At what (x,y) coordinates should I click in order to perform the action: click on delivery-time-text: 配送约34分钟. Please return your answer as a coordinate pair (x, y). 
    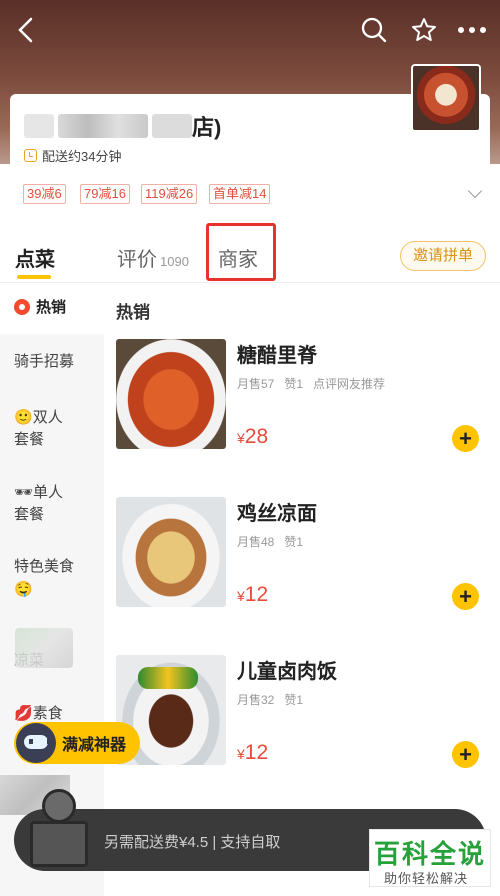
    Looking at the image, I should click on (82, 156).